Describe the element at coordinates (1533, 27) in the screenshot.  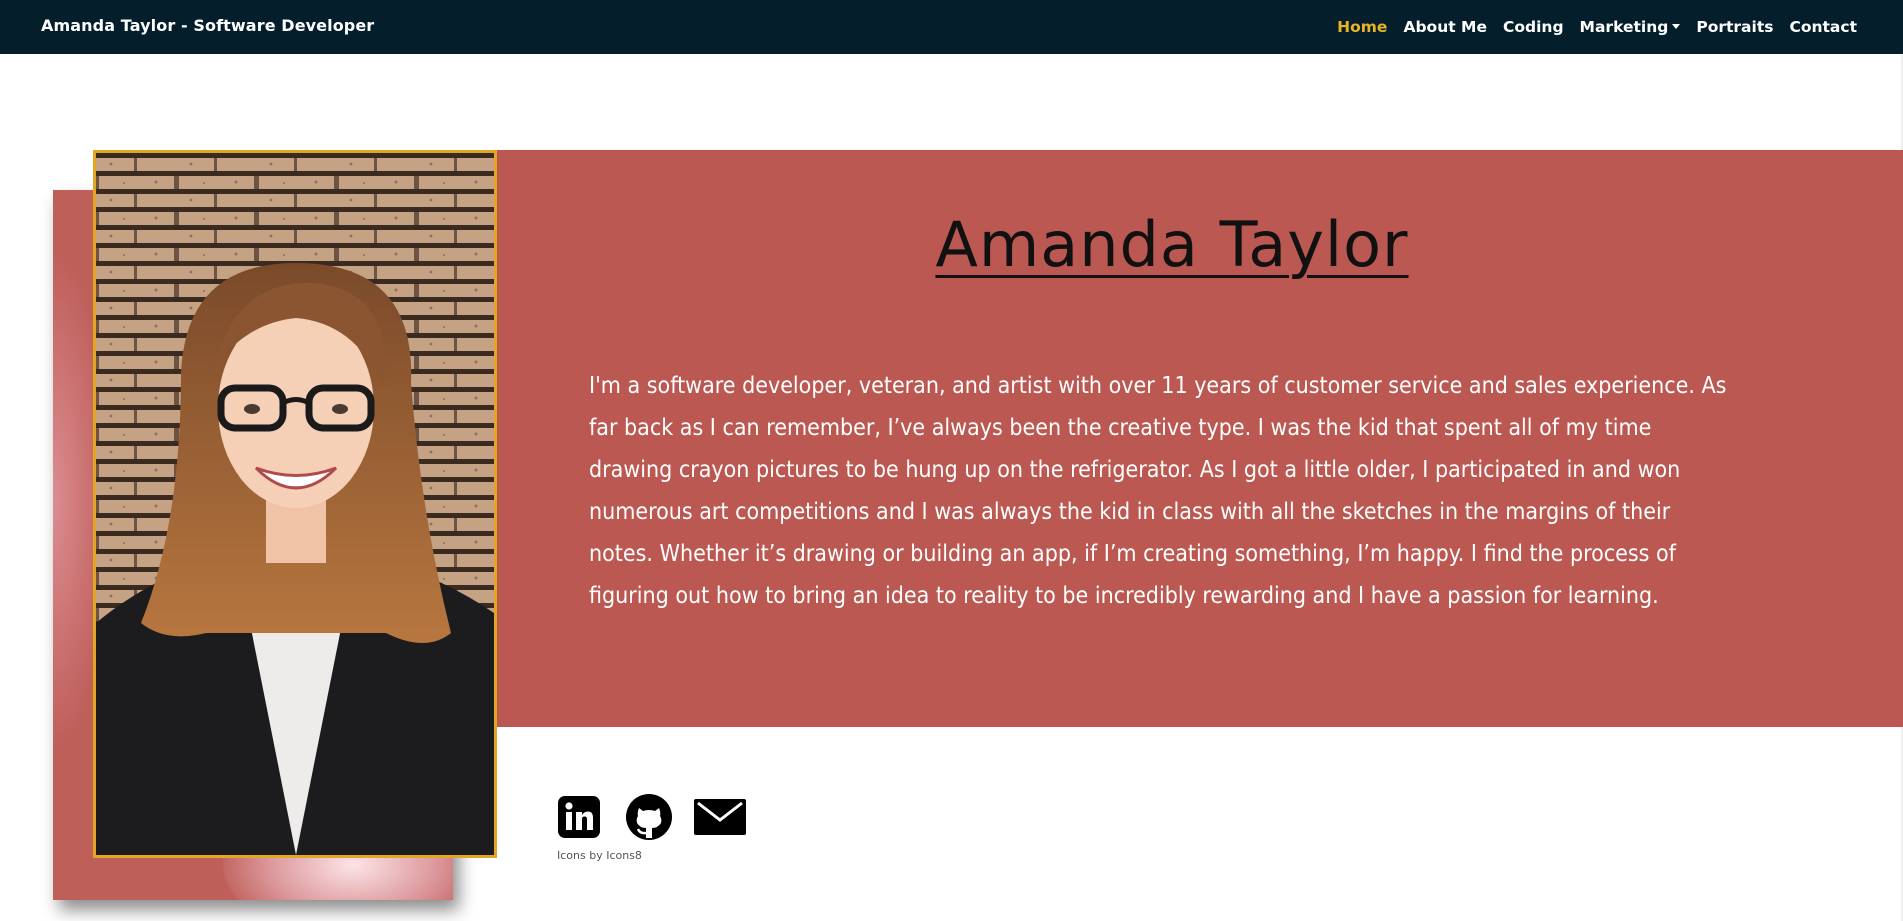
I see `nav-link-coding: Coding` at that location.